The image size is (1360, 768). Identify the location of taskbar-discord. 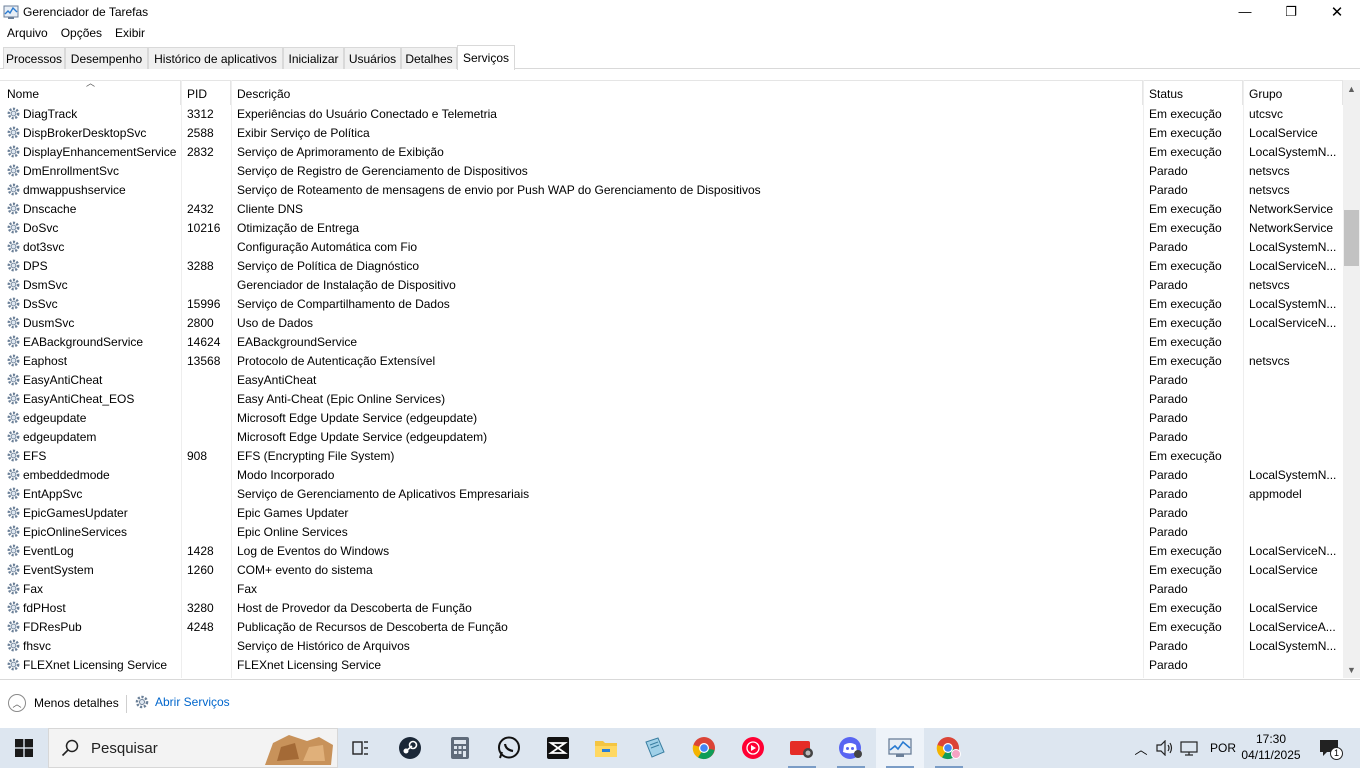
(851, 748).